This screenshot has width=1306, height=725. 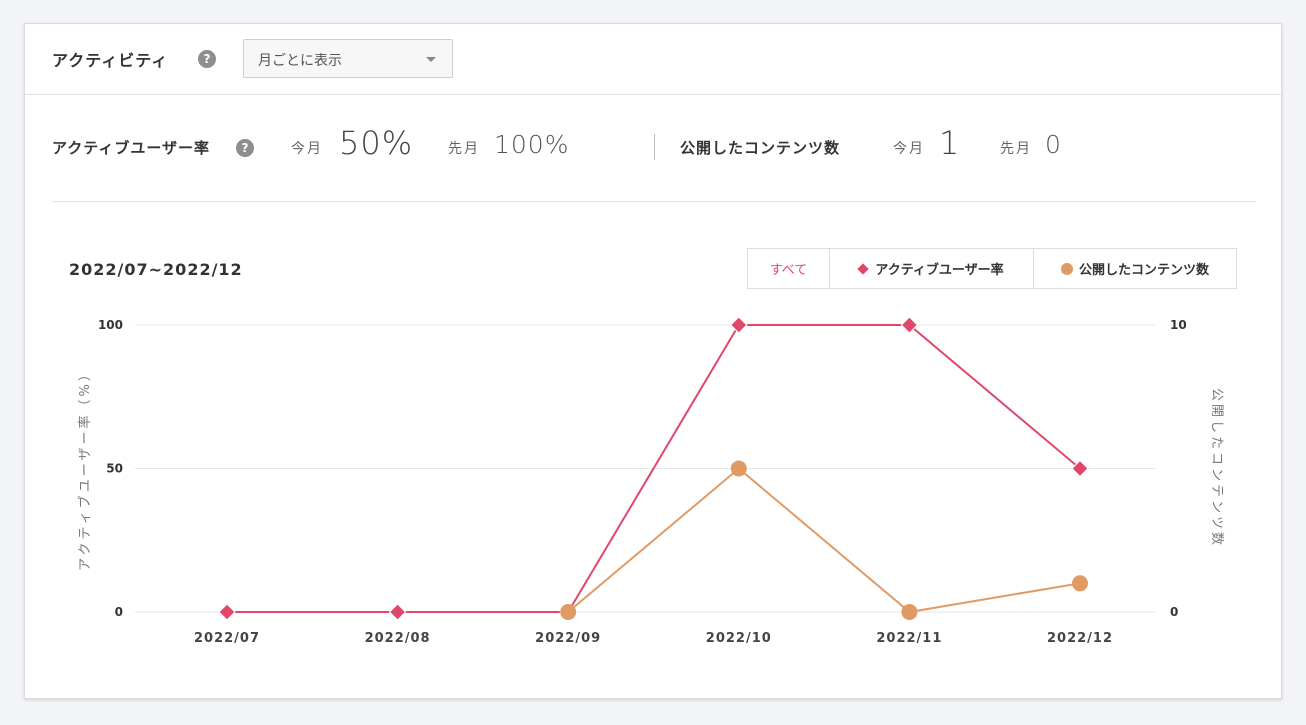 What do you see at coordinates (85, 468) in the screenshot?
I see `y-axis-title: アクティブユーザー率（%）` at bounding box center [85, 468].